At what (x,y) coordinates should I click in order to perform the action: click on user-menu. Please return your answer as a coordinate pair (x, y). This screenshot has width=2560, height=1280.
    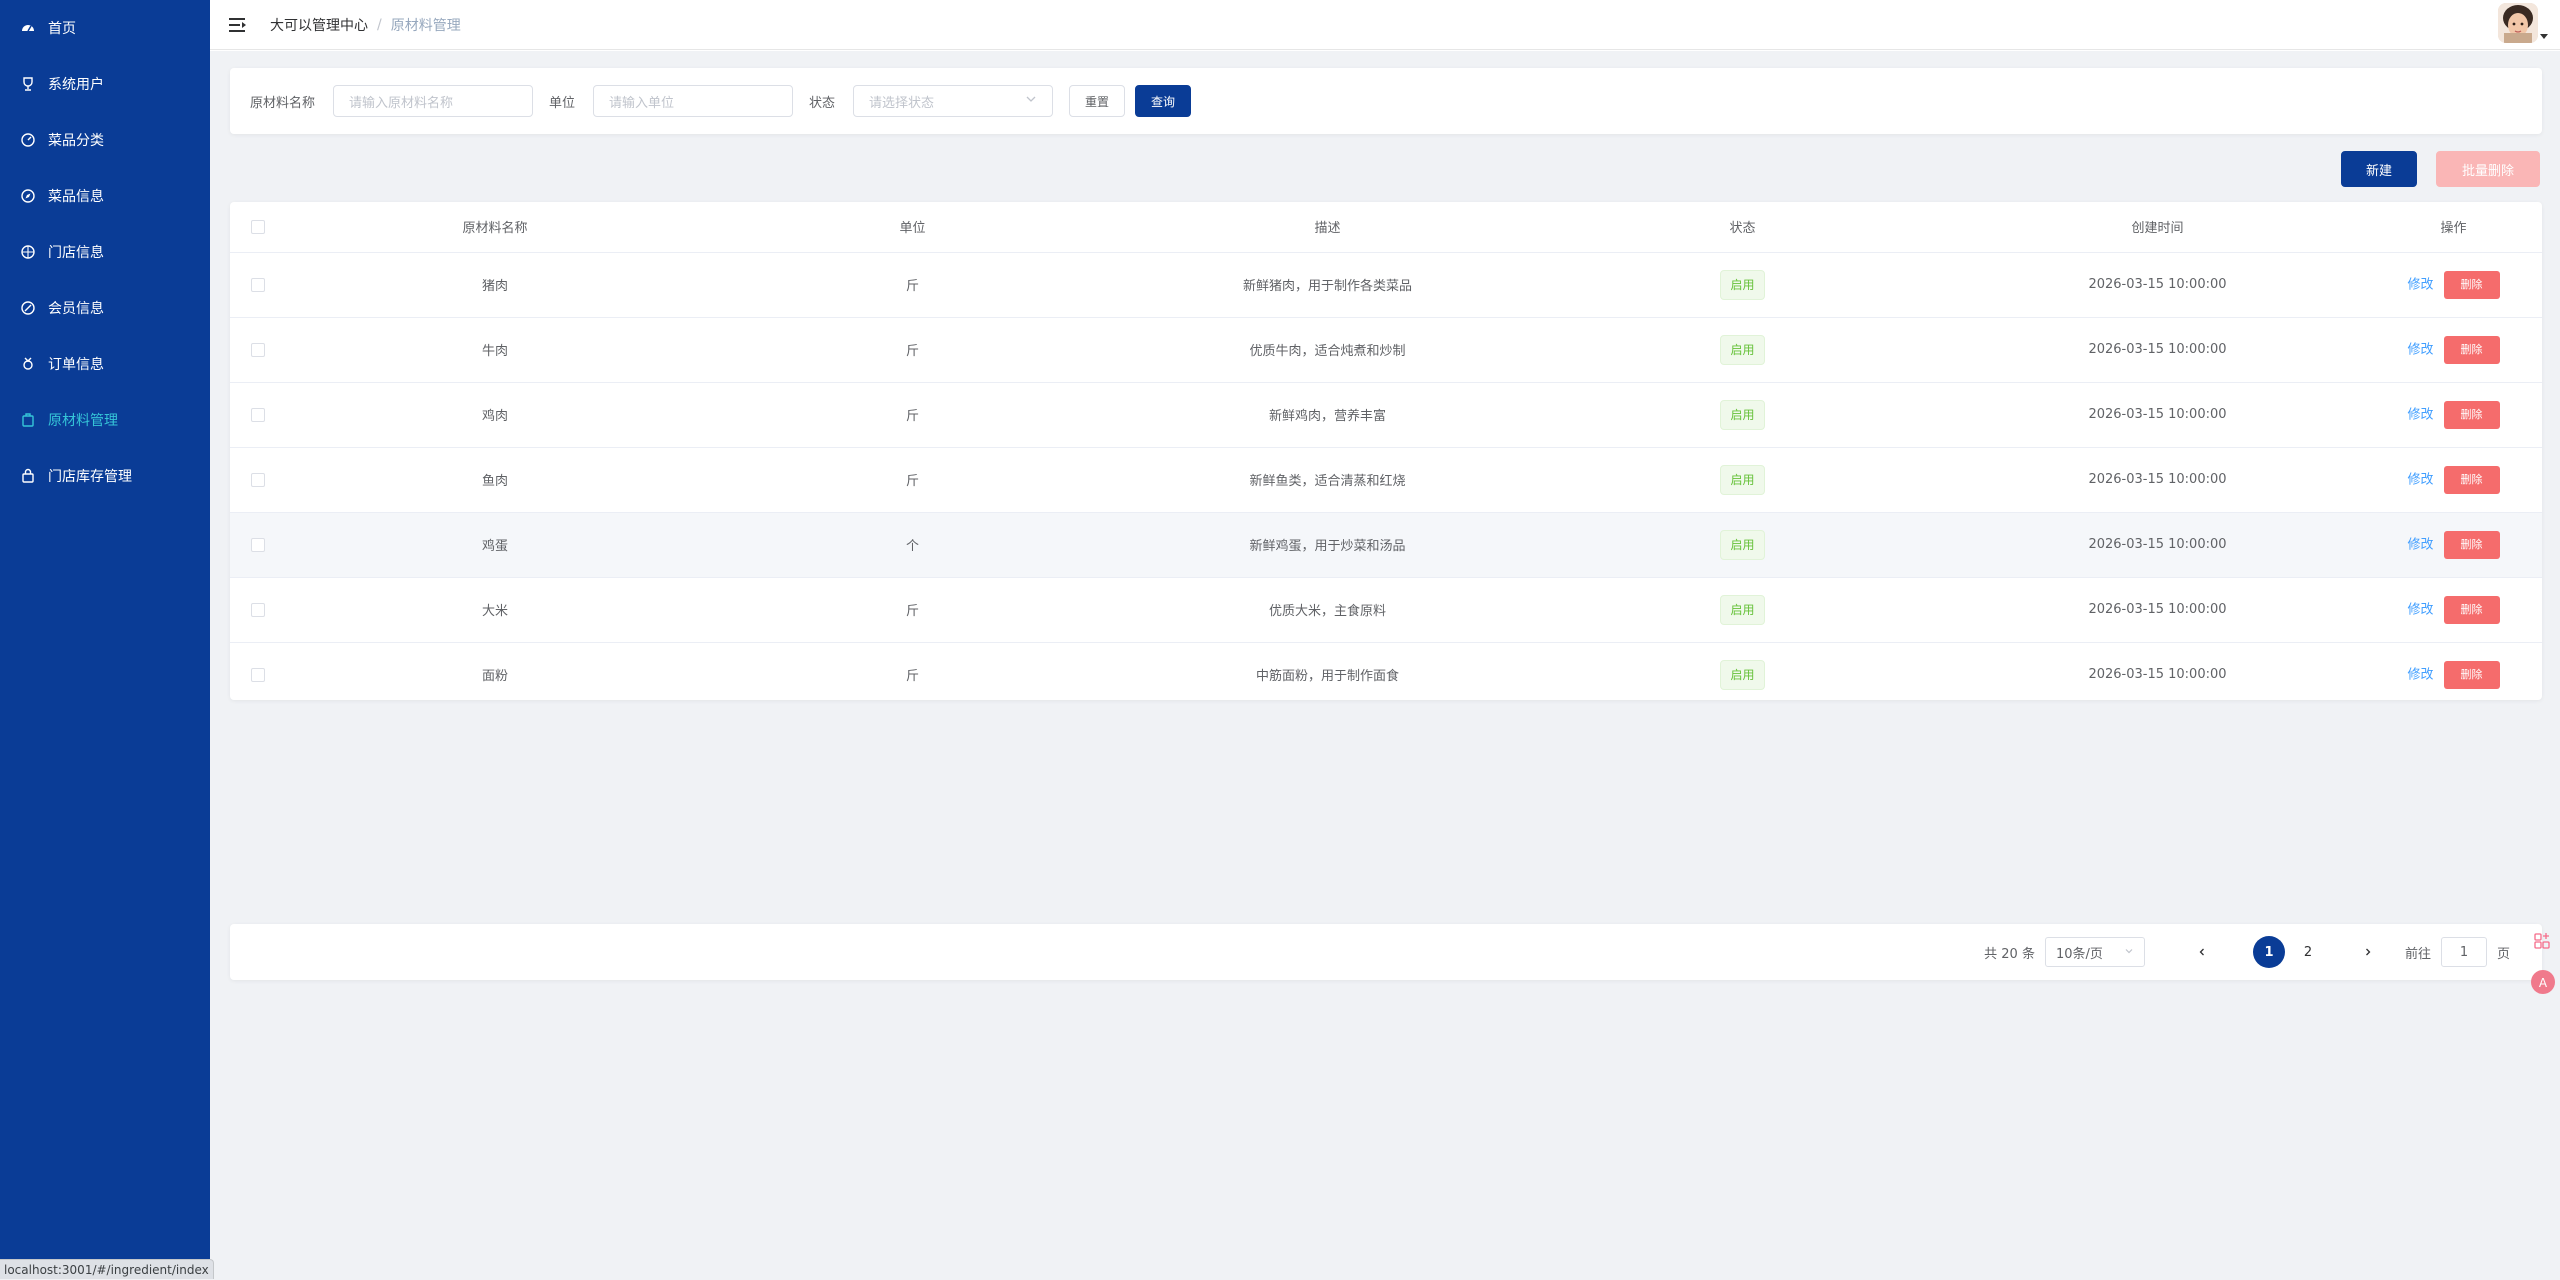
    Looking at the image, I should click on (2523, 23).